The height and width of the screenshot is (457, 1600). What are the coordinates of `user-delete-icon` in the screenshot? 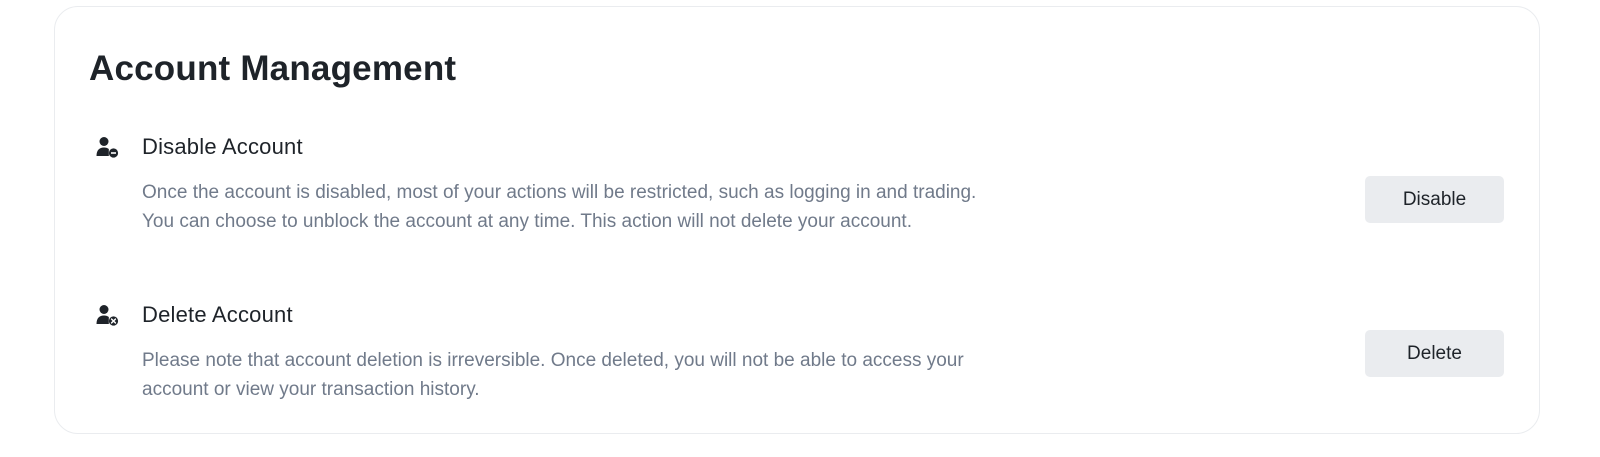 It's located at (107, 315).